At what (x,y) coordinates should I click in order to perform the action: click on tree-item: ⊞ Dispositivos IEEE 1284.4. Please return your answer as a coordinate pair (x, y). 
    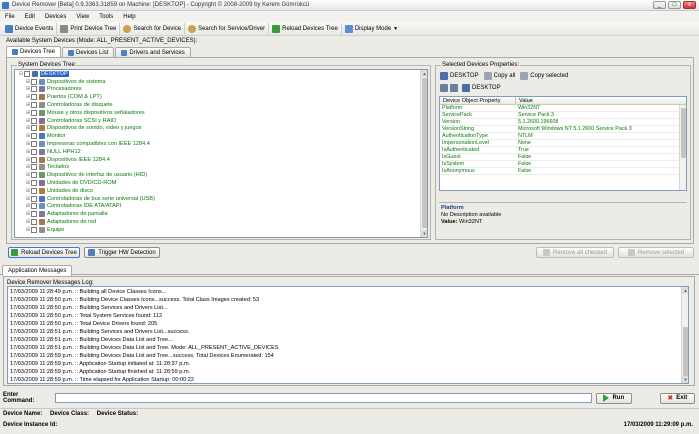
    Looking at the image, I should click on (221, 160).